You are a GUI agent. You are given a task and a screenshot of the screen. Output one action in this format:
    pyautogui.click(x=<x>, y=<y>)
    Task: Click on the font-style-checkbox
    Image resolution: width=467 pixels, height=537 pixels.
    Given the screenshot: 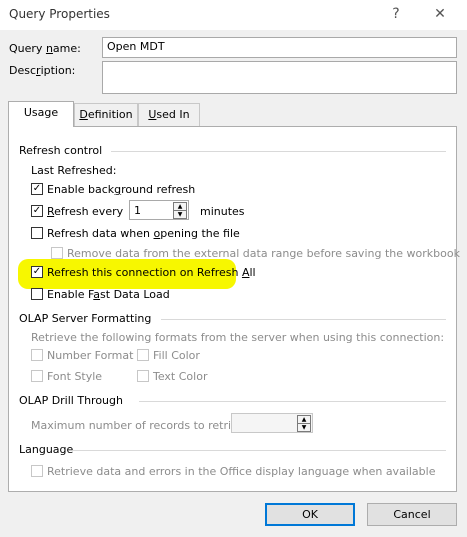 What is the action you would take?
    pyautogui.click(x=37, y=376)
    